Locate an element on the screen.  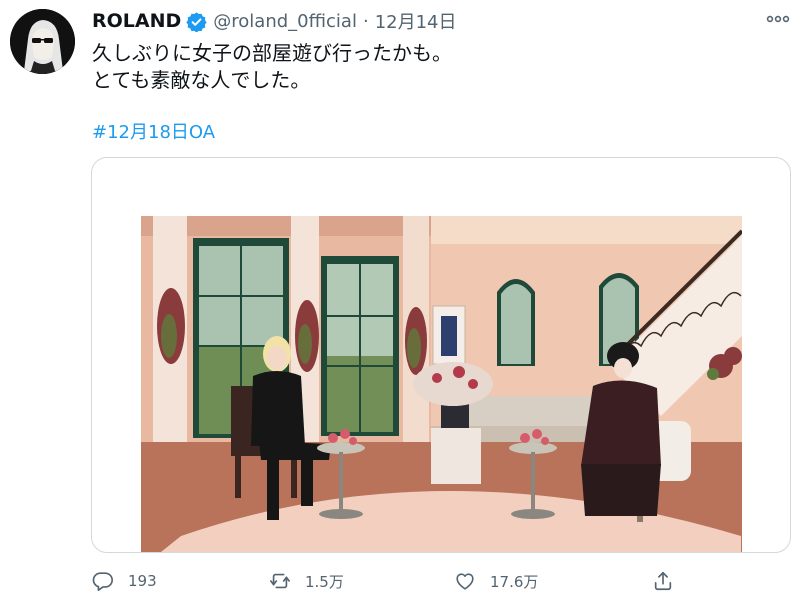
tweet-line-2: とても素敵な人でした。 is located at coordinates (201, 80).